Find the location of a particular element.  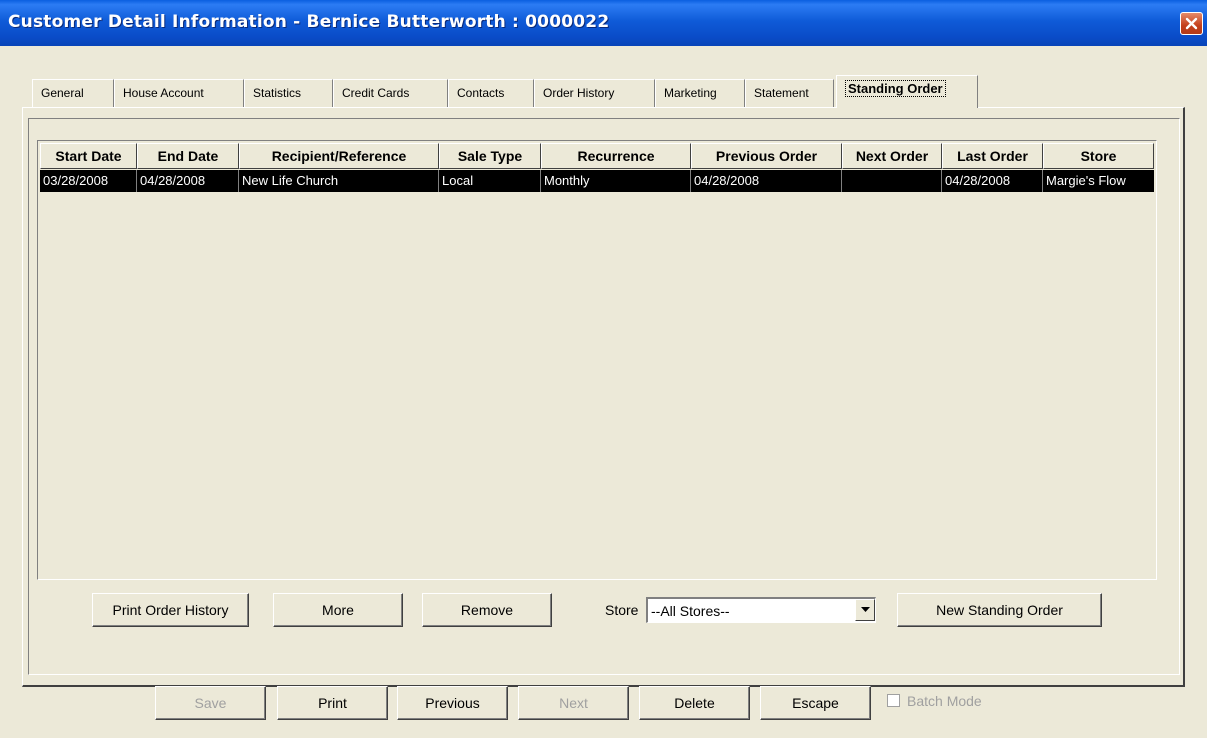

store-select-value: --All Stores-- is located at coordinates (690, 611).